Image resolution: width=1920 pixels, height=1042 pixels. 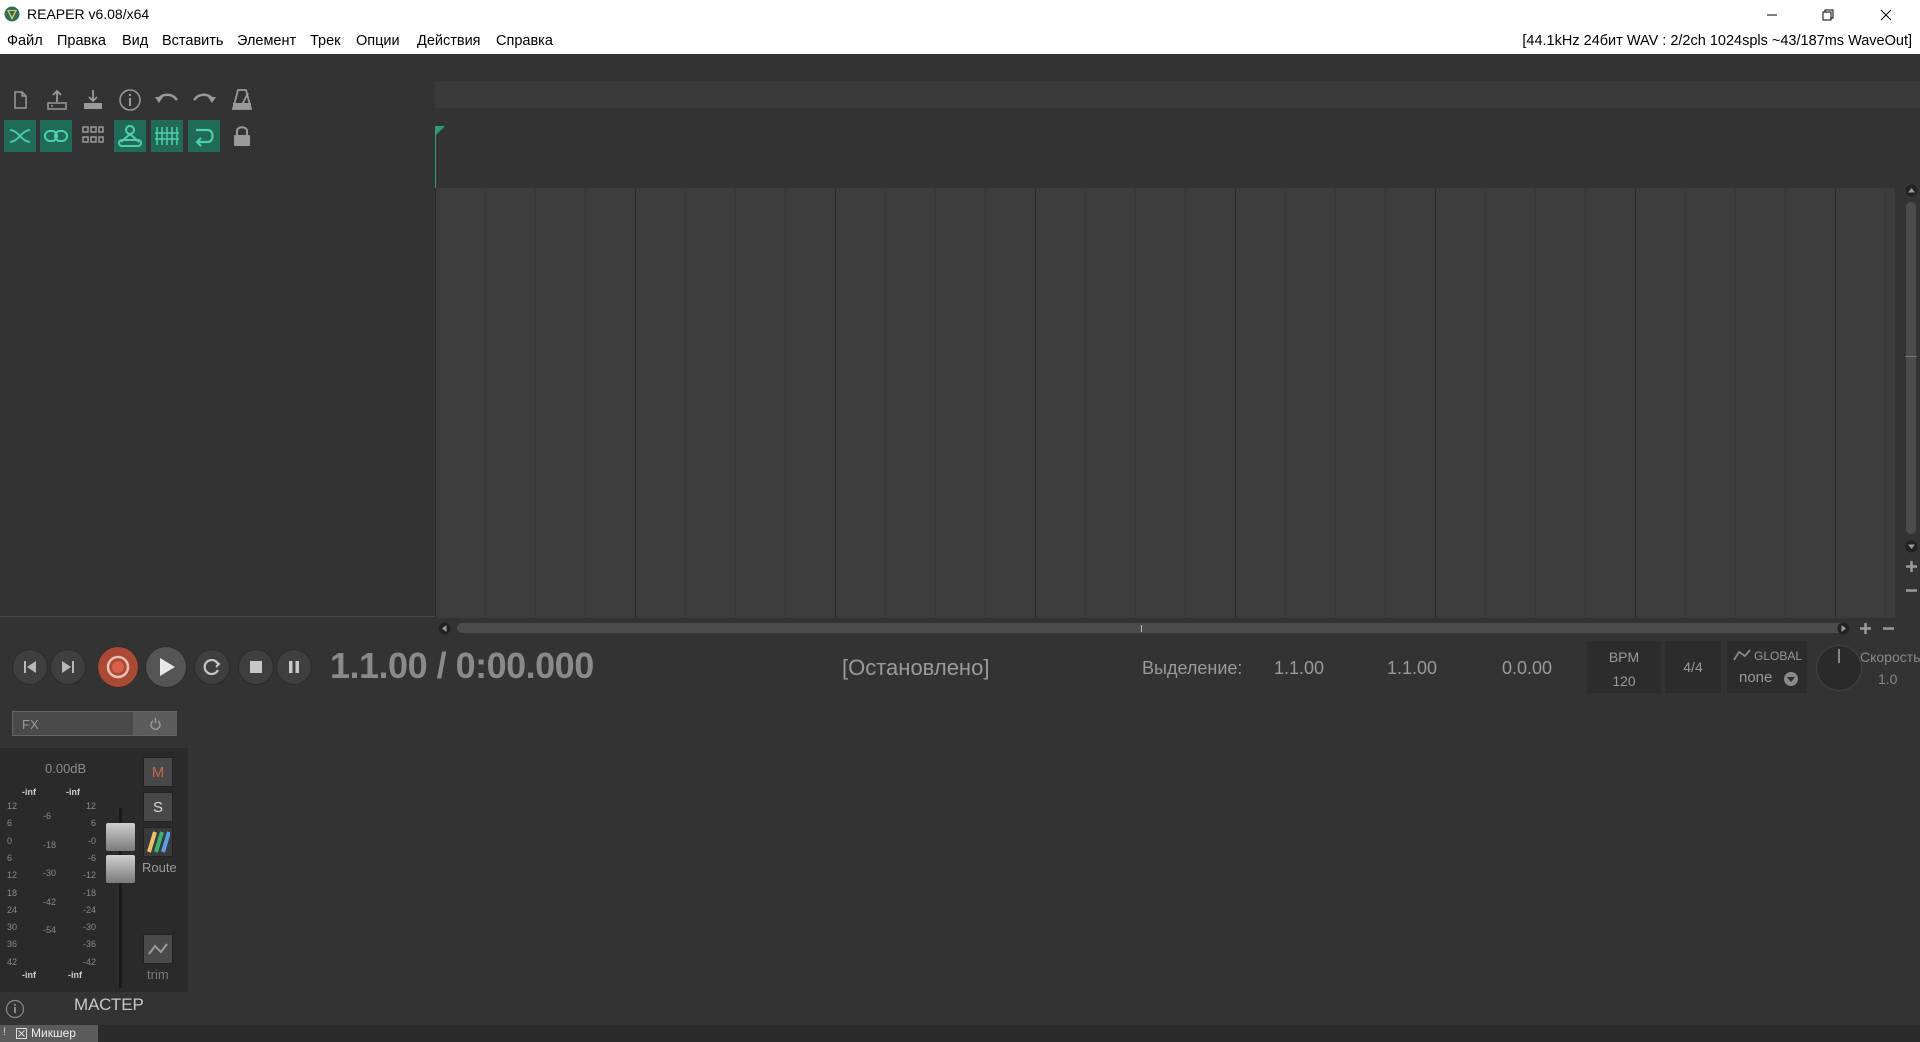 I want to click on zoom-out-vertical-icon, so click(x=1911, y=590).